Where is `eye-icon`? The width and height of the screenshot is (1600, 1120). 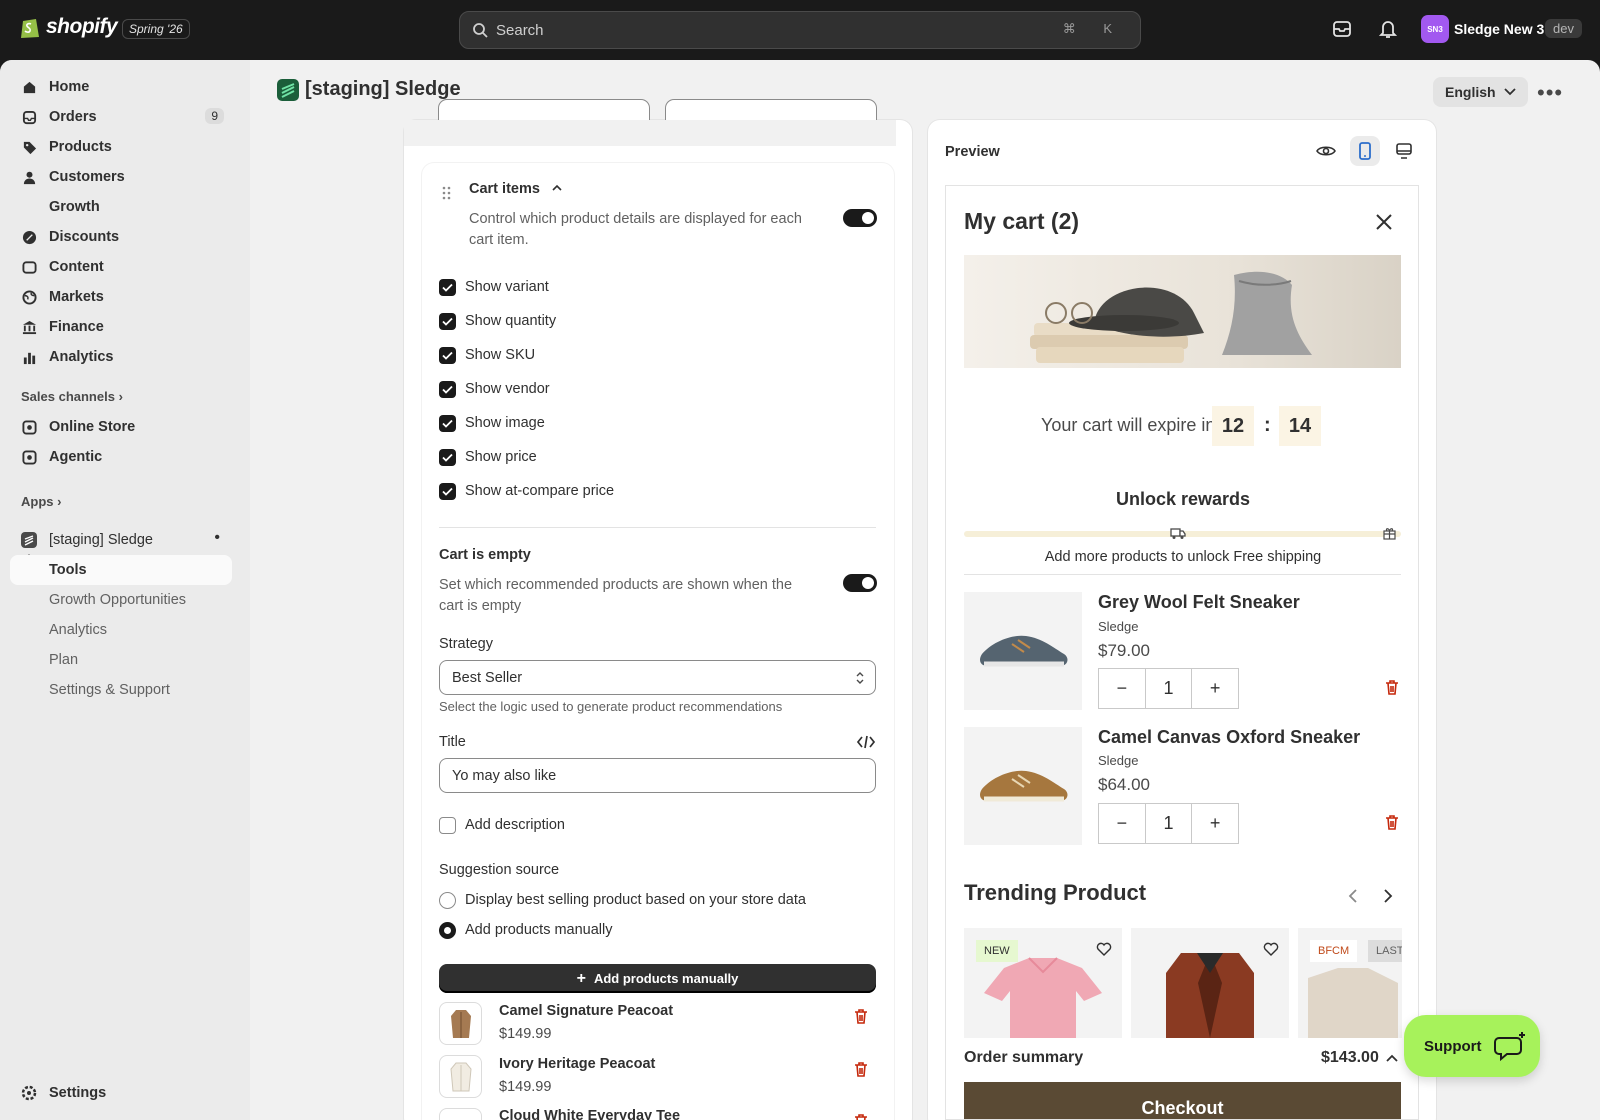
eye-icon is located at coordinates (1326, 151).